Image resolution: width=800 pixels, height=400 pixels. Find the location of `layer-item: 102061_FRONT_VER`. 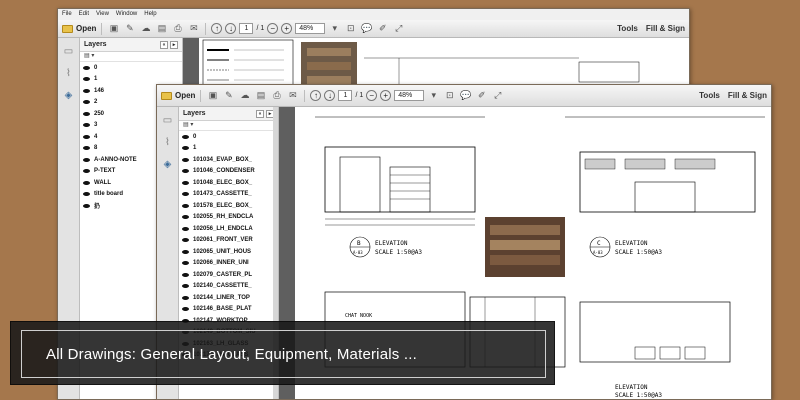

layer-item: 102061_FRONT_VER is located at coordinates (228, 241).